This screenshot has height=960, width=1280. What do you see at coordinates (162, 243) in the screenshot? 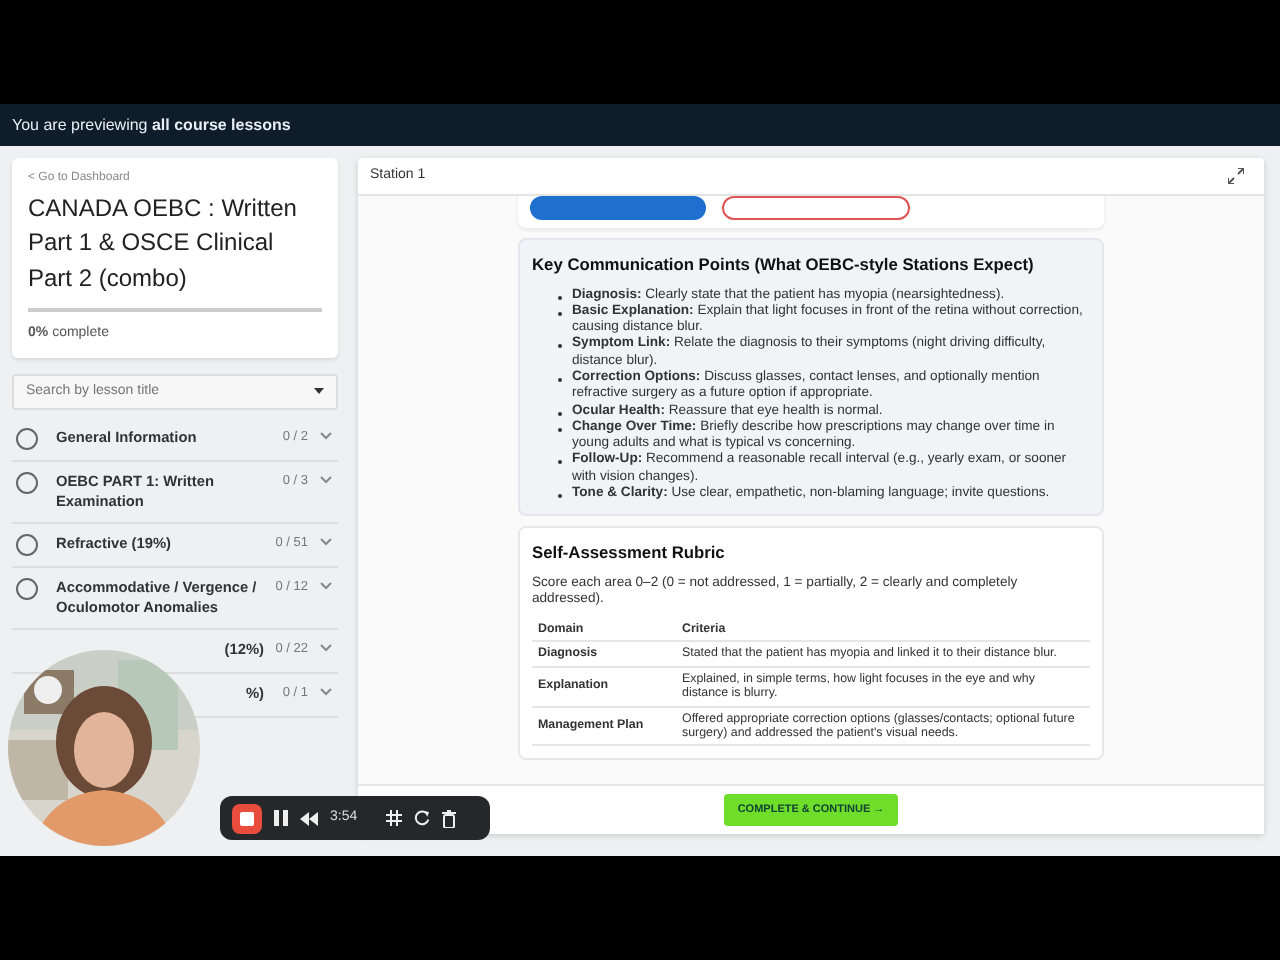
I see `course-title: CANADA OEBC : Written Part 1 & OSCE Clinical Part 2 (combo)` at bounding box center [162, 243].